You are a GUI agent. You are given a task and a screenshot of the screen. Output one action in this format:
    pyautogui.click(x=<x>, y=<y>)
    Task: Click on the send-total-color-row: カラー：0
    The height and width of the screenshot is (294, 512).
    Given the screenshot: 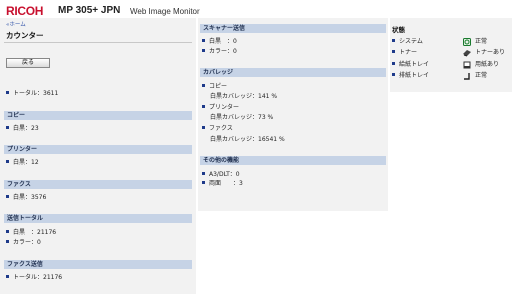 What is the action you would take?
    pyautogui.click(x=23, y=243)
    